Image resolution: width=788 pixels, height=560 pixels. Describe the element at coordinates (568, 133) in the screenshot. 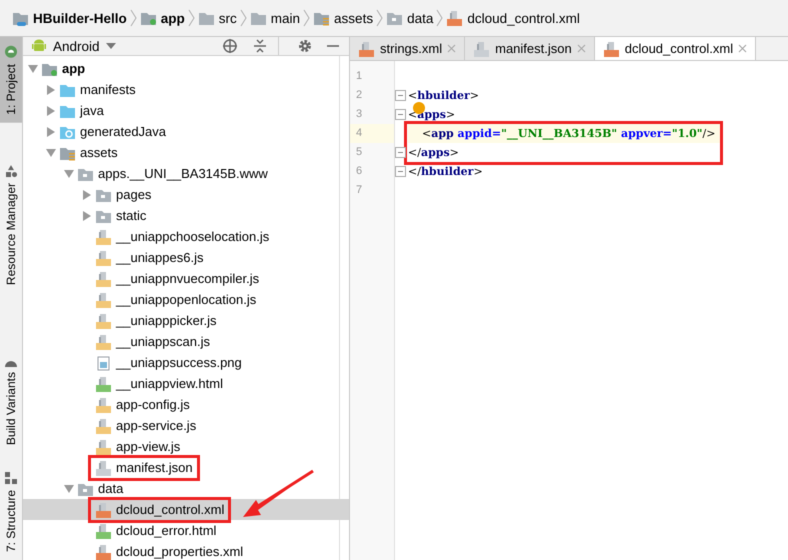

I see `code-line: <app appid="__UNI__BA3145B" appver="1.0"/>` at that location.